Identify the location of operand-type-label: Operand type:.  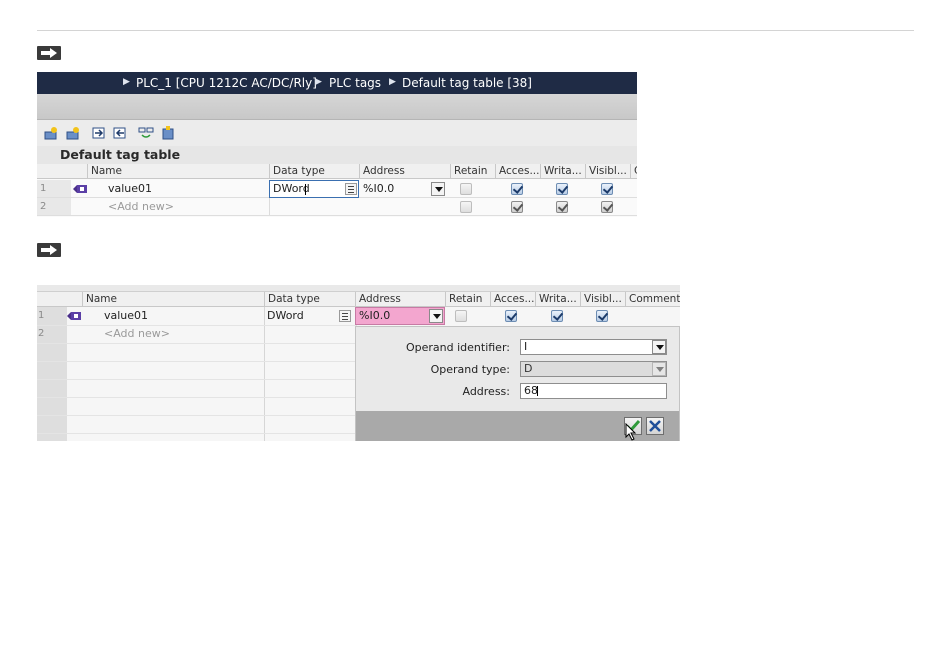
(470, 369).